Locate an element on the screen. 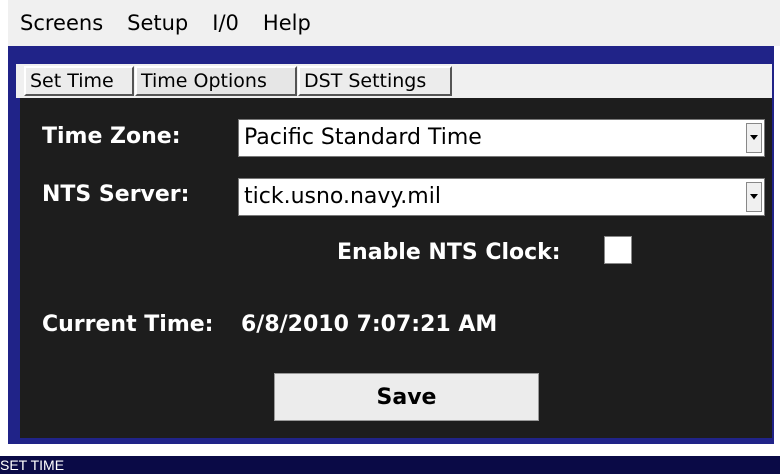 The width and height of the screenshot is (780, 474). menu-screens: Screens is located at coordinates (61, 23).